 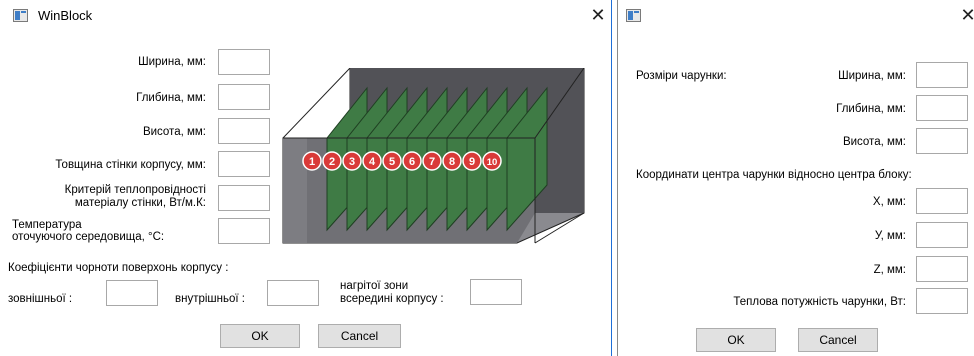 I want to click on window-title: WinBlock, so click(x=65, y=15).